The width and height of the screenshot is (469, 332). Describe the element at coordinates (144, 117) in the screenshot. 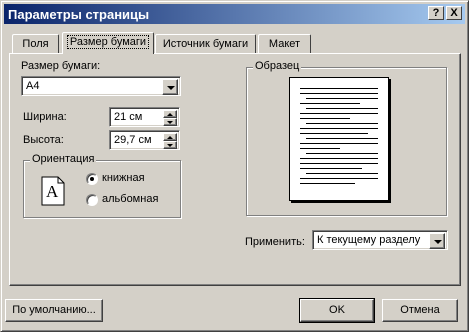

I see `width-spinner: 21 см` at that location.